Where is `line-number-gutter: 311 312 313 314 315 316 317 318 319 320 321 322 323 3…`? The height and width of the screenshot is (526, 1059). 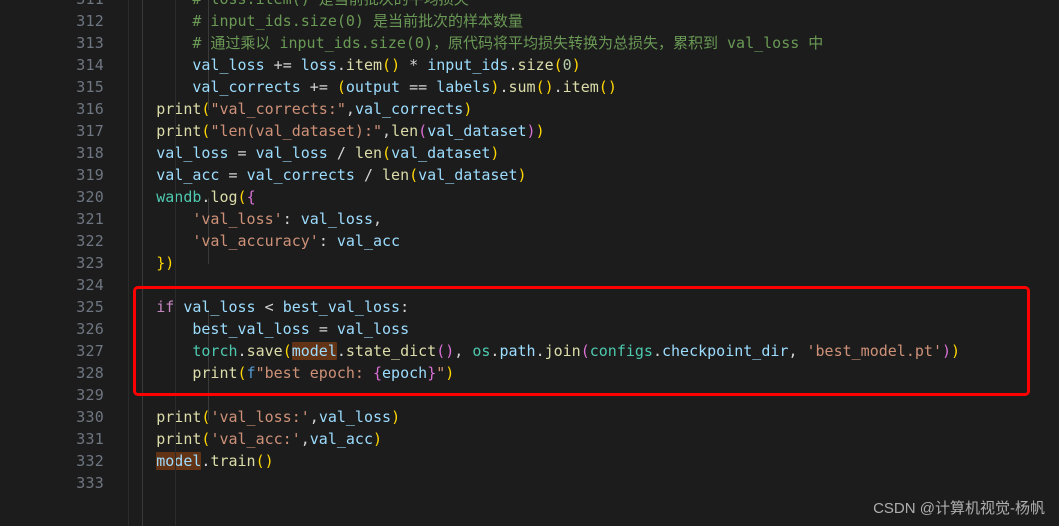 line-number-gutter: 311 312 313 314 315 316 317 318 319 320 321 322 323 3… is located at coordinates (64, 263).